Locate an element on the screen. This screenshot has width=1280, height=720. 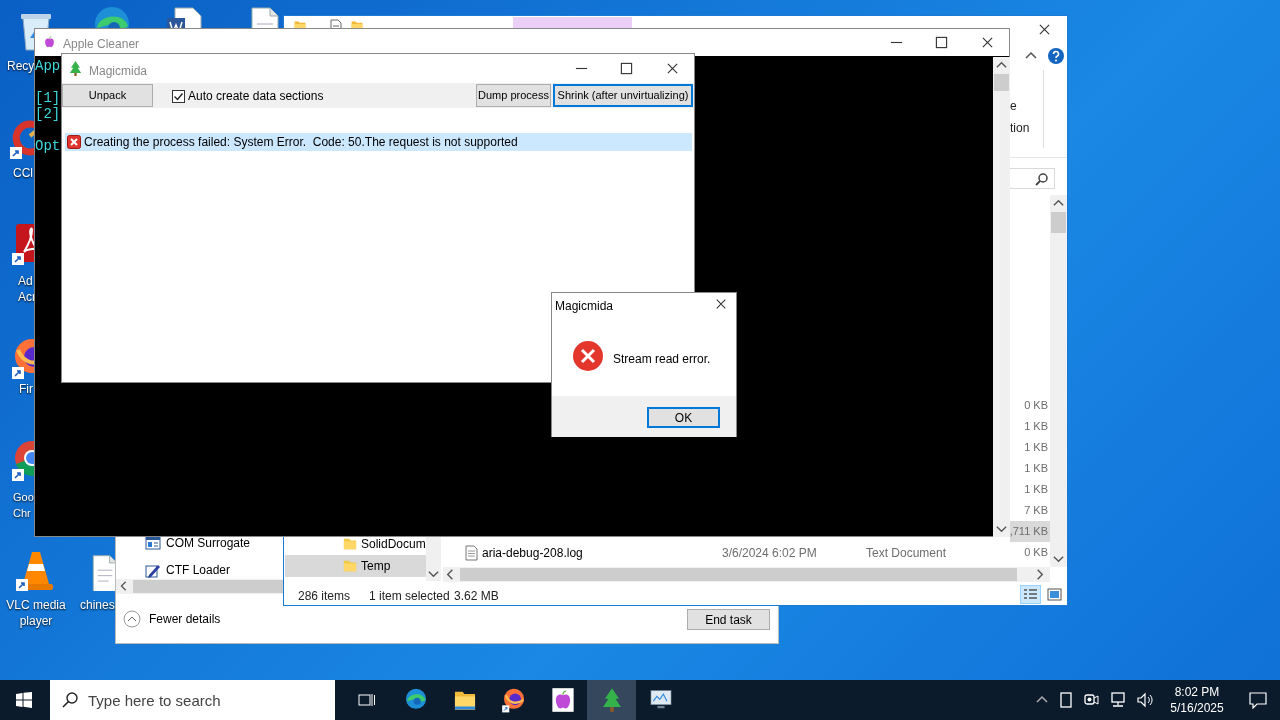
item-count: 286 items is located at coordinates (324, 596).